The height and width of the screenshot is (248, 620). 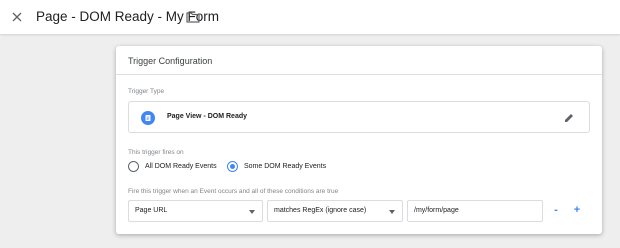 I want to click on pencil-icon, so click(x=569, y=117).